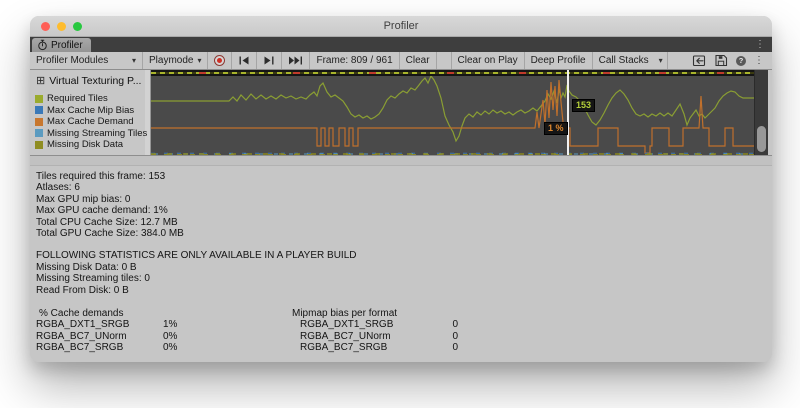 The width and height of the screenshot is (800, 408). I want to click on legend-item-max-cache-mip-bias: Max Cache Mip Bias, so click(92, 111).